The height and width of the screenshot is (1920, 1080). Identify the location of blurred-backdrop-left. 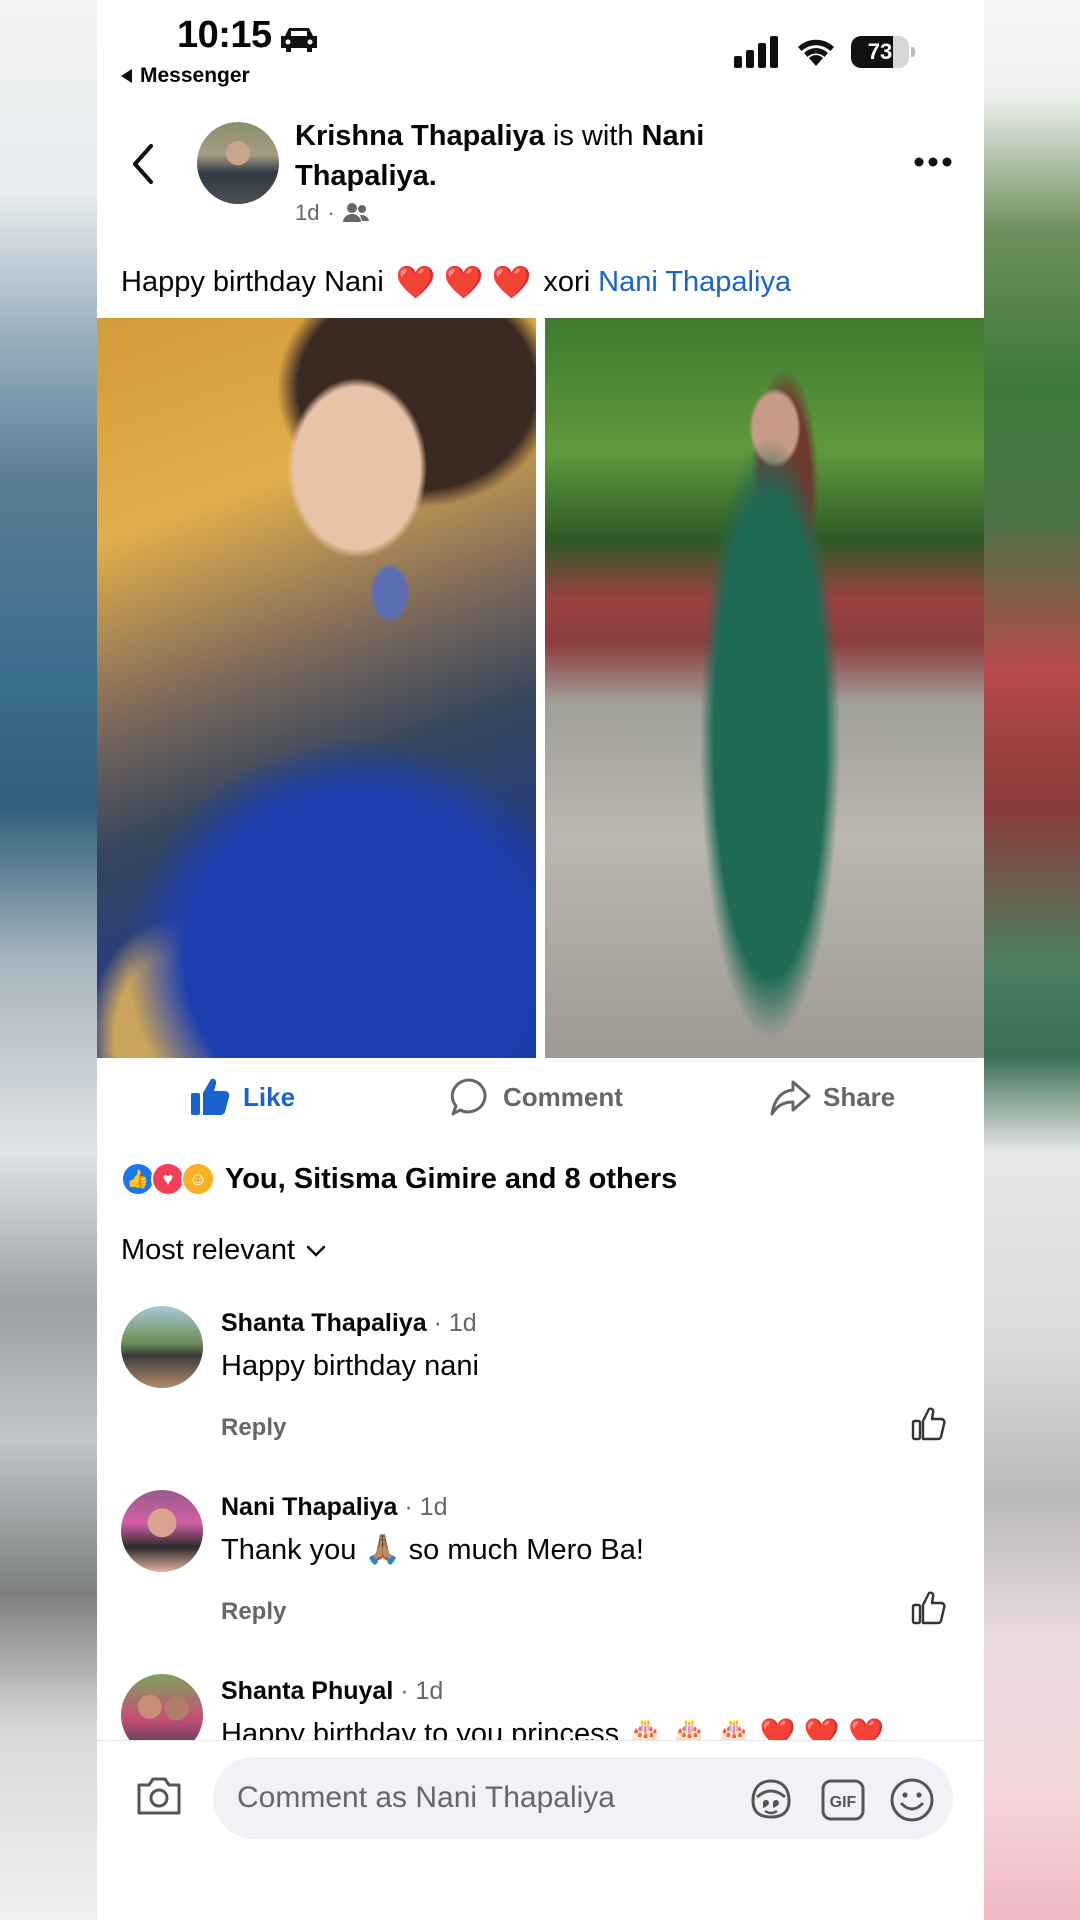
(48, 960).